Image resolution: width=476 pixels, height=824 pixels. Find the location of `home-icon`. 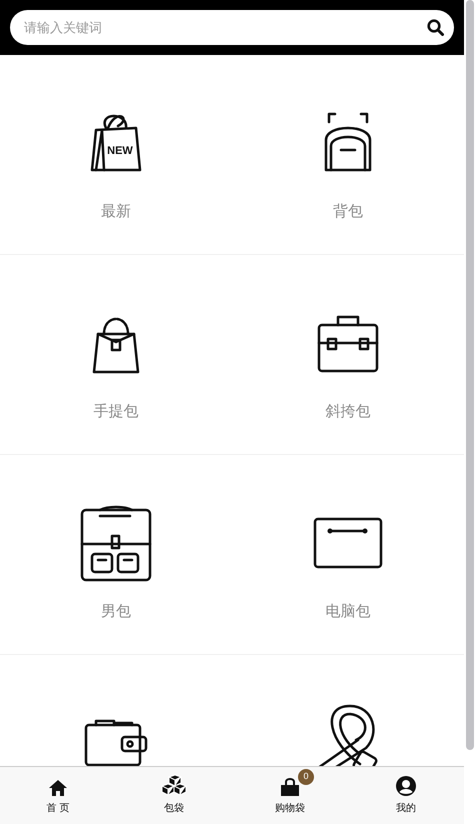

home-icon is located at coordinates (58, 788).